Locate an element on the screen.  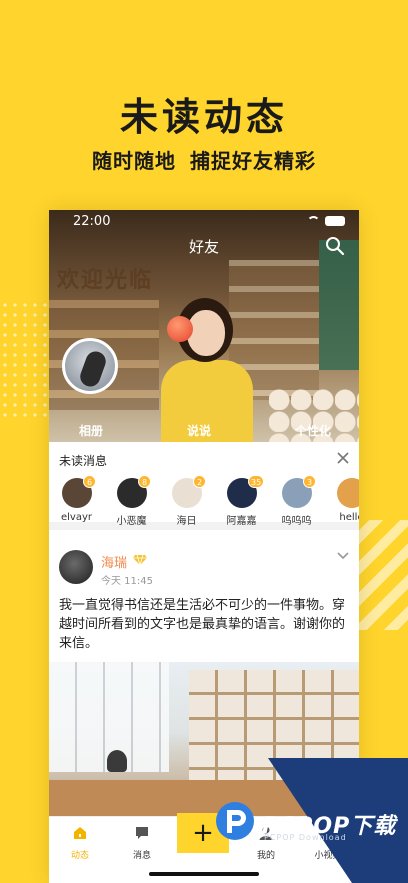
status-icons is located at coordinates (326, 221).